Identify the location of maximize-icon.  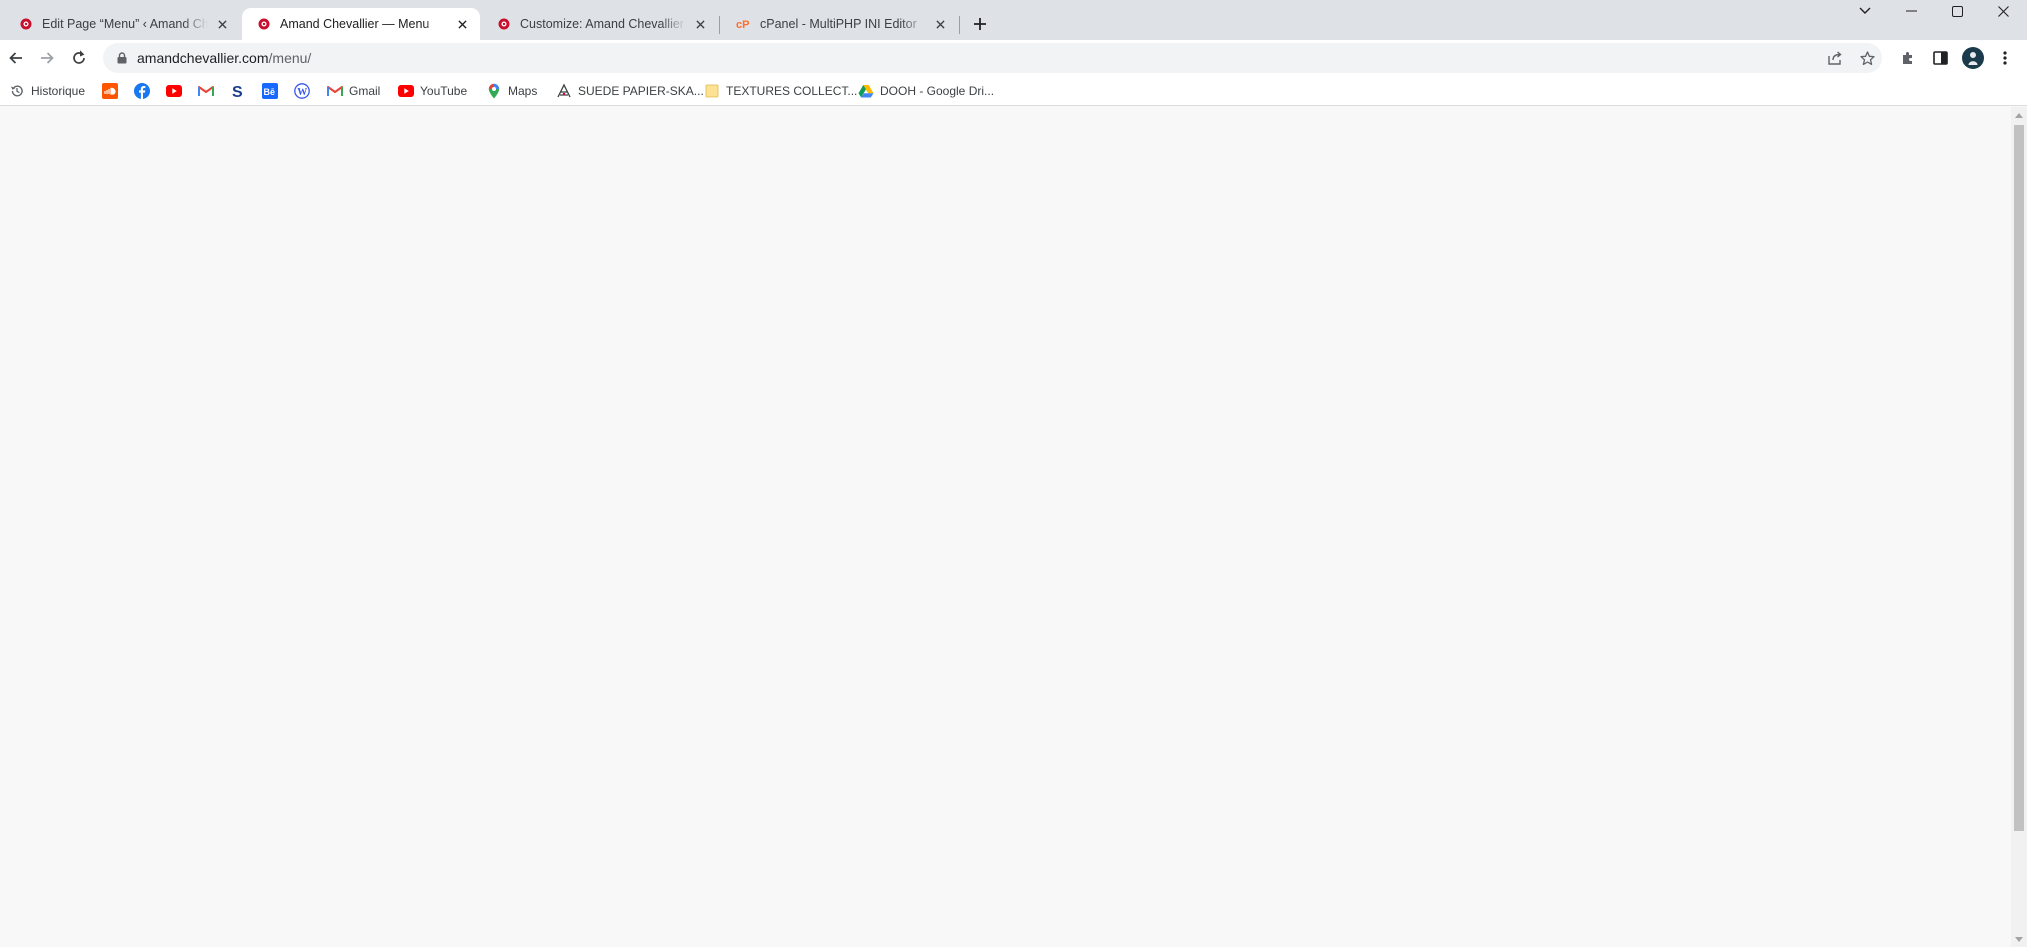
(1957, 11).